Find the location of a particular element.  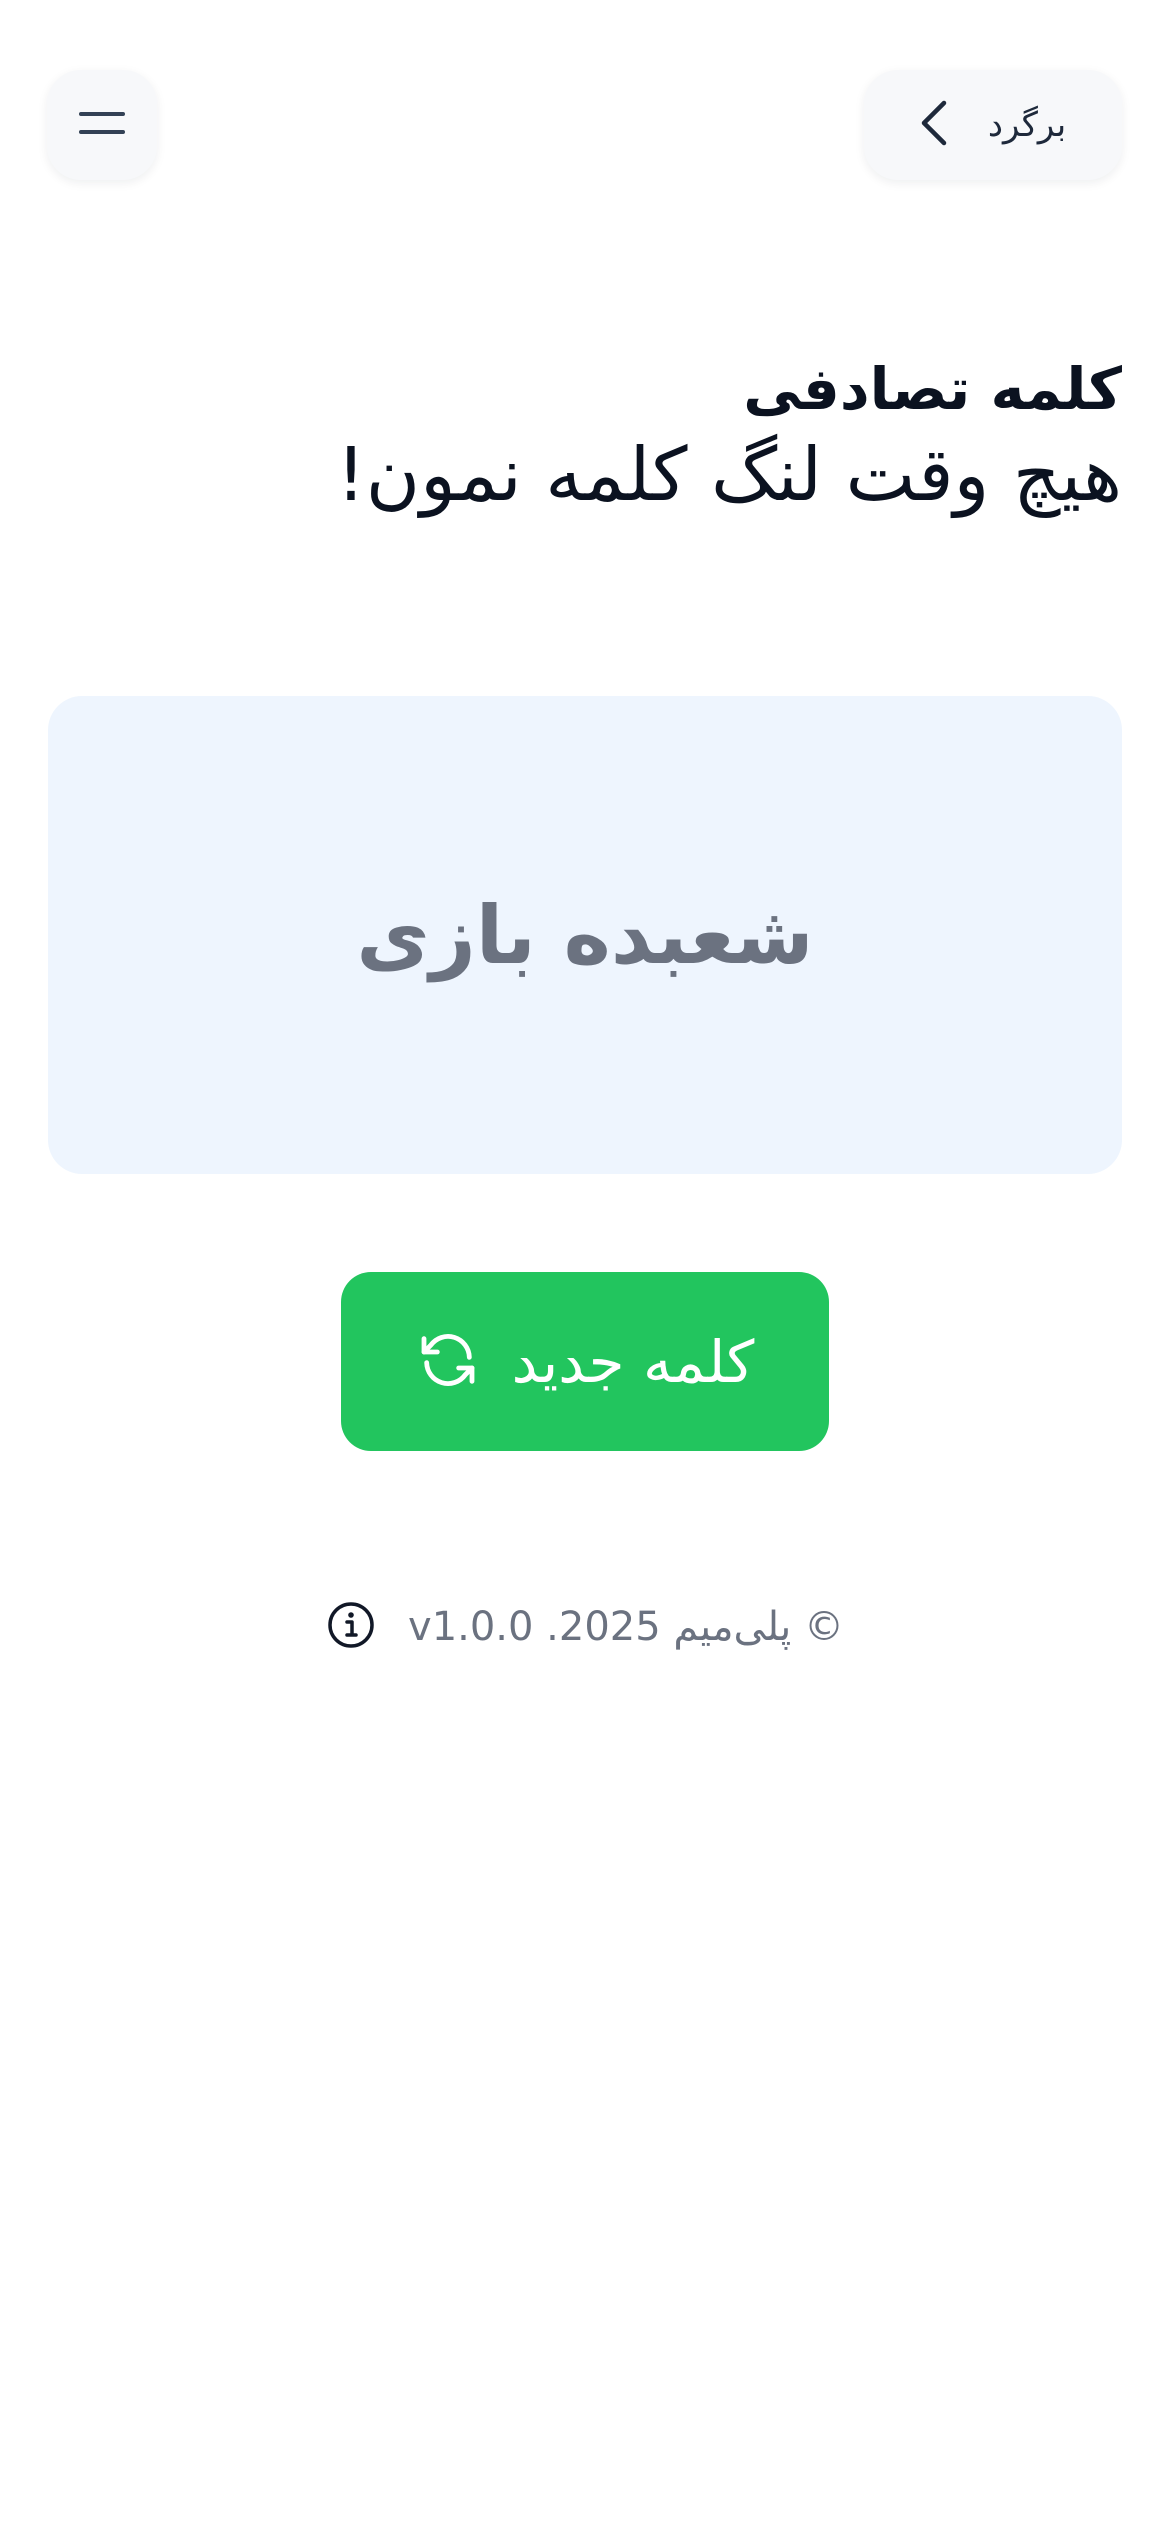

random-word: شعبده بازی is located at coordinates (585, 935).